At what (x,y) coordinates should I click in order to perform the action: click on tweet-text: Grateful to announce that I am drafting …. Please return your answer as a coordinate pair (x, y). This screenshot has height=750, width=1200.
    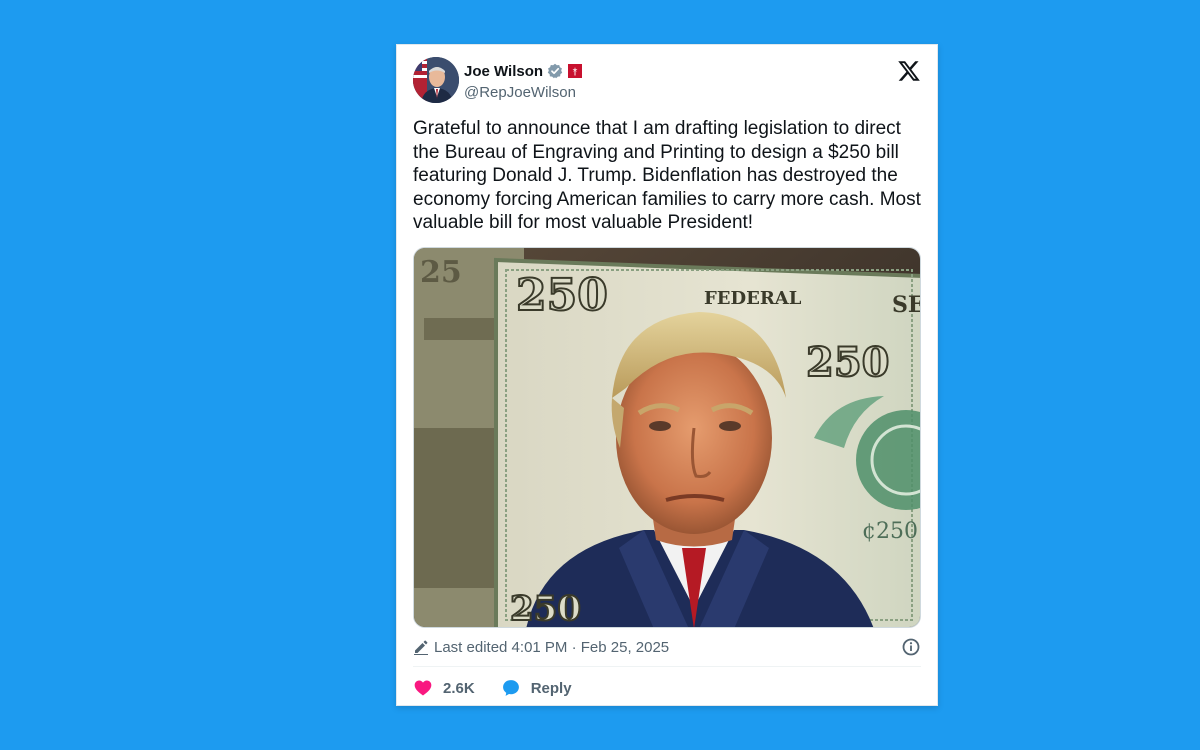
    Looking at the image, I should click on (667, 175).